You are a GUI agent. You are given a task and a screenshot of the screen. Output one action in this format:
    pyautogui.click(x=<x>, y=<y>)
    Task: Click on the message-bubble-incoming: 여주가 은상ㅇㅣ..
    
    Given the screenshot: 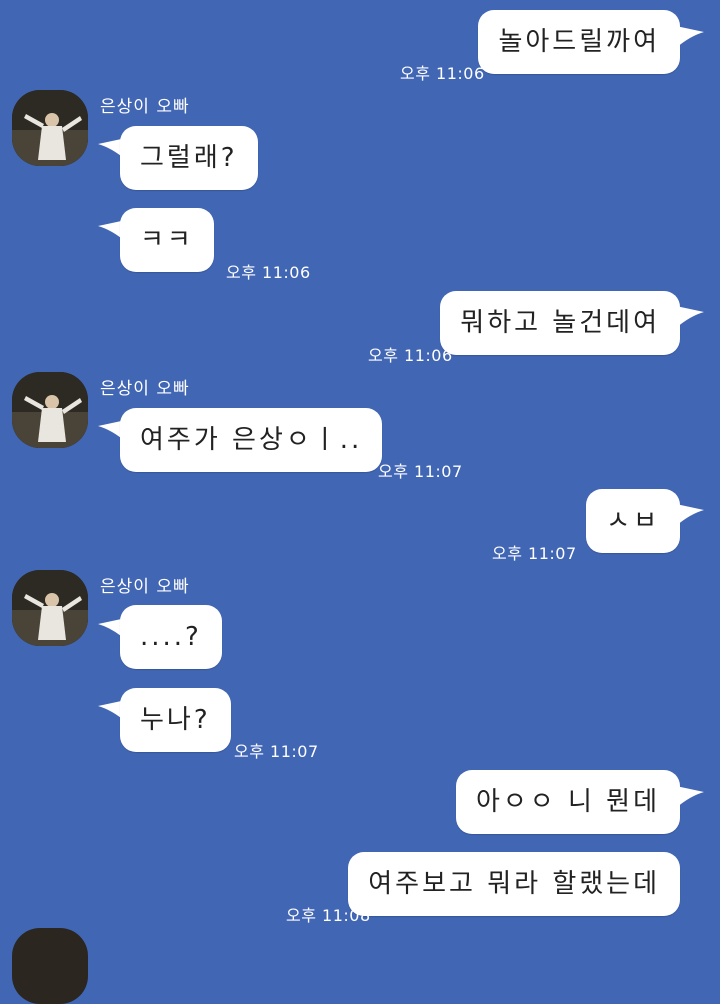 What is the action you would take?
    pyautogui.click(x=251, y=440)
    